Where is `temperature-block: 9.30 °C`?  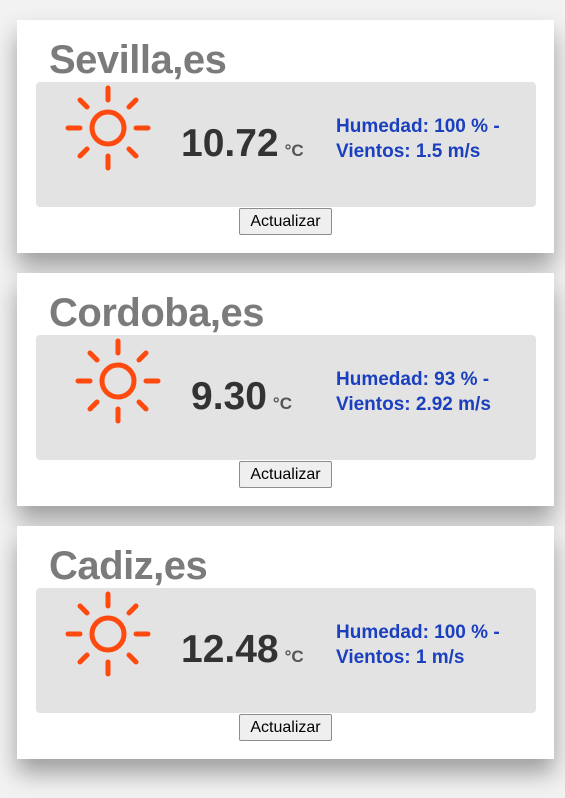
temperature-block: 9.30 °C is located at coordinates (241, 397).